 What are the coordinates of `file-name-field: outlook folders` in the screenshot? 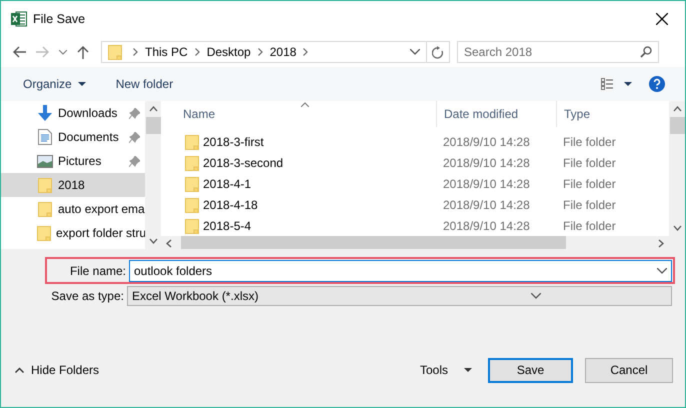 It's located at (400, 271).